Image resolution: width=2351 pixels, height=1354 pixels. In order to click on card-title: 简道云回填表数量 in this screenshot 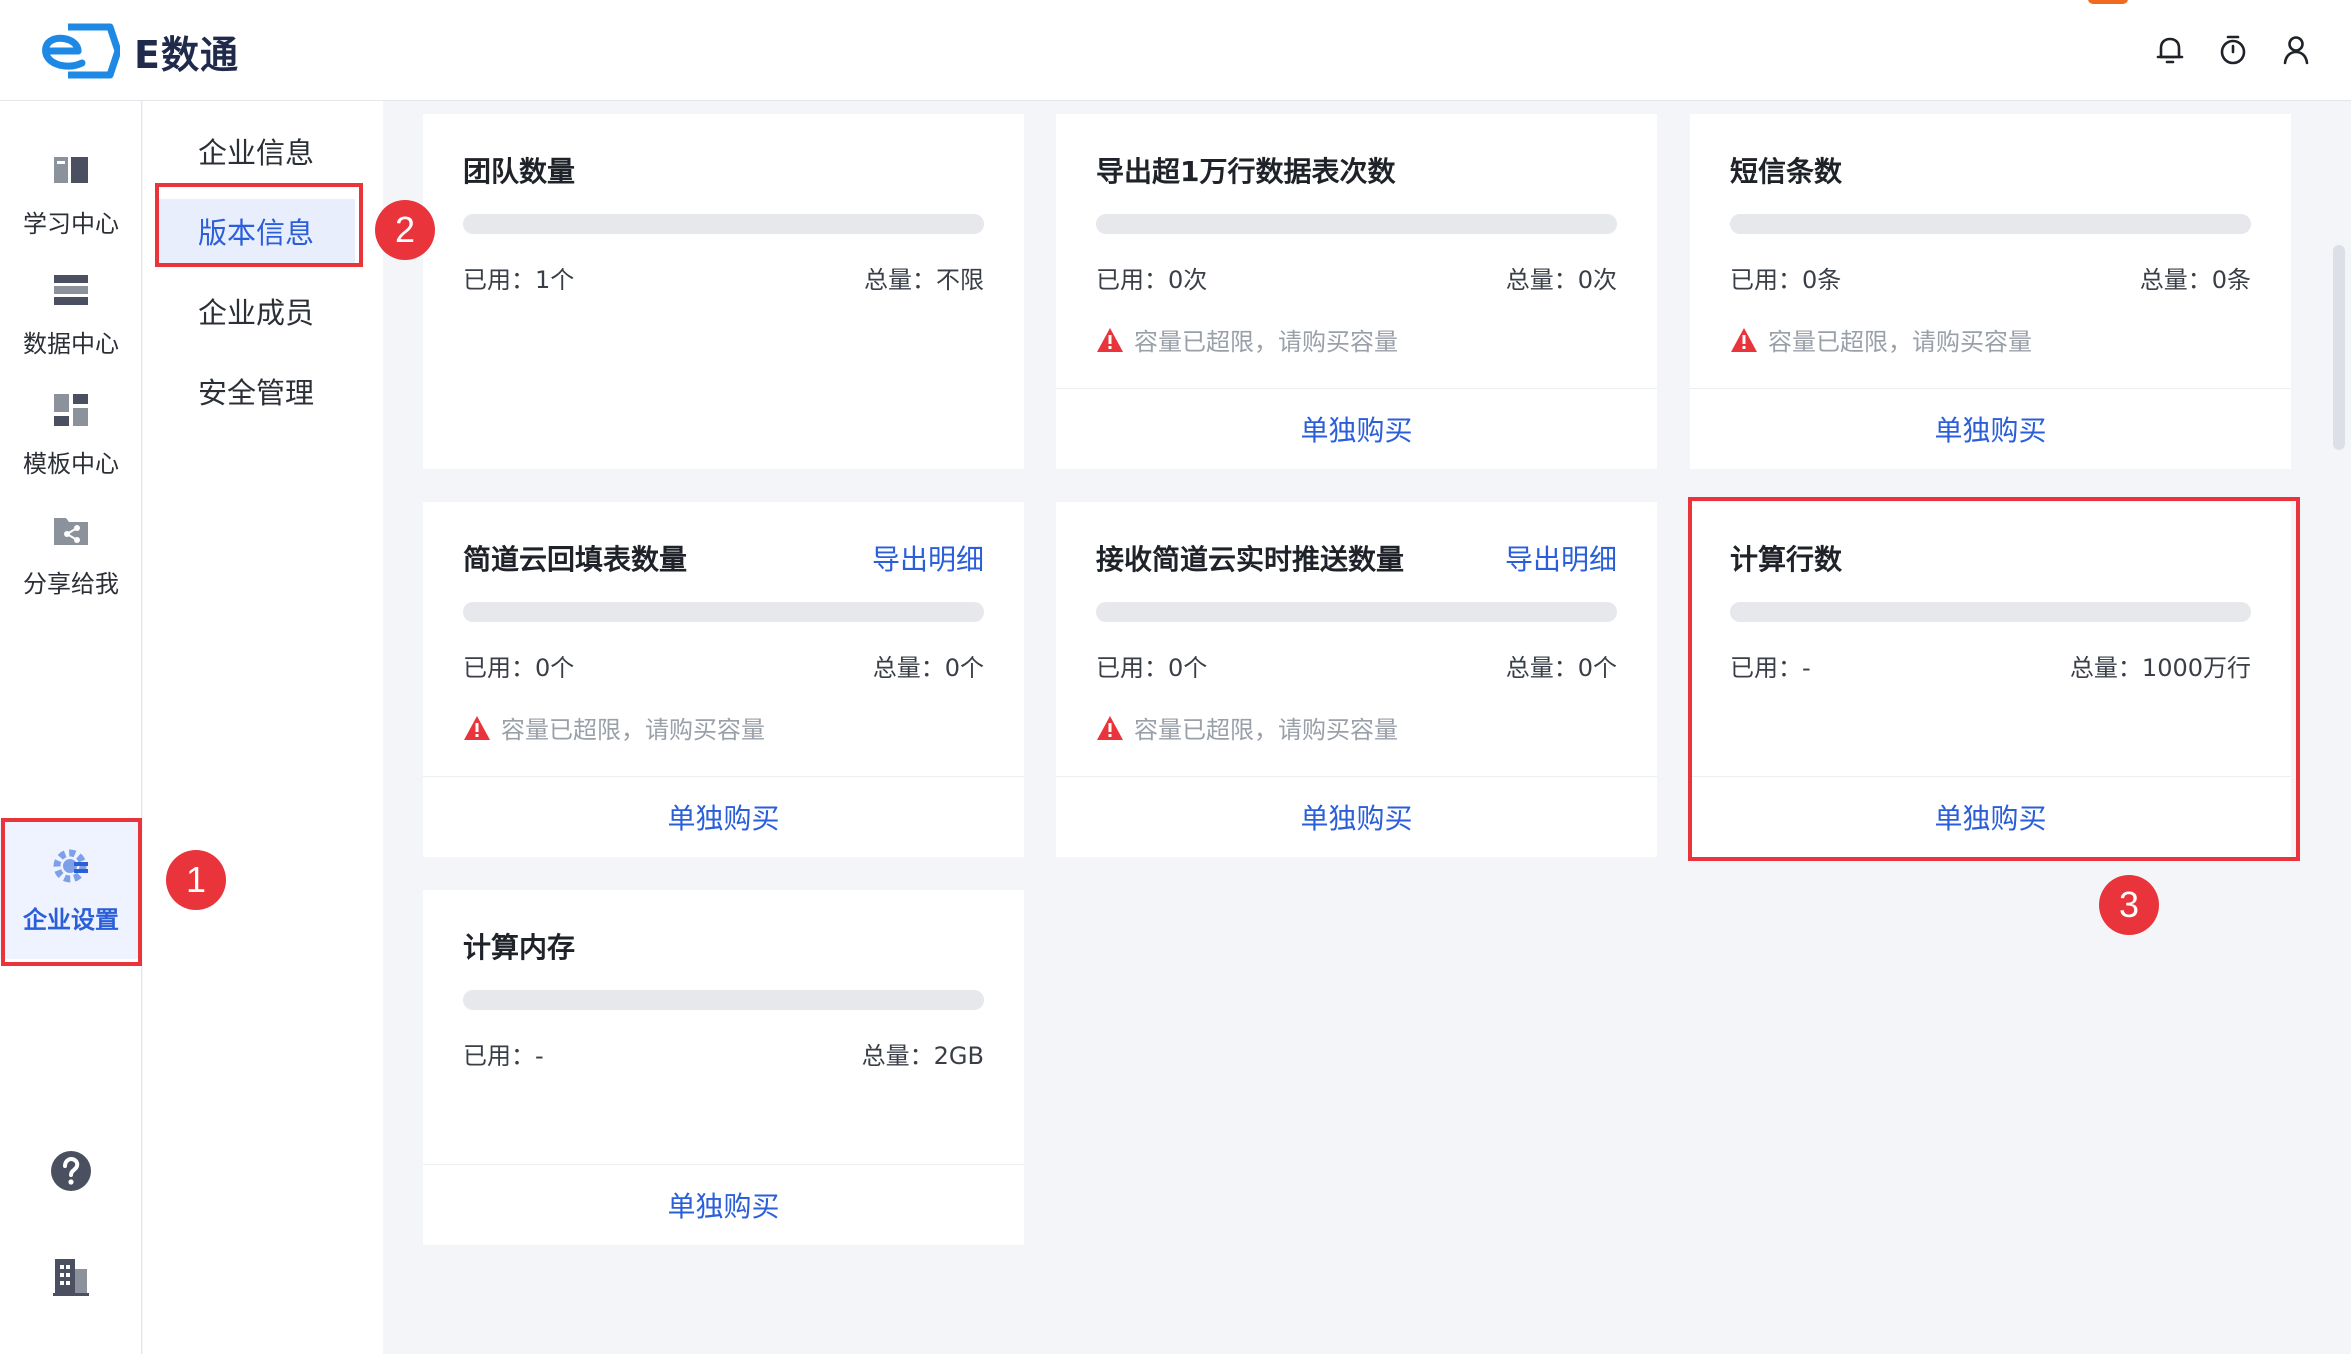, I will do `click(575, 559)`.